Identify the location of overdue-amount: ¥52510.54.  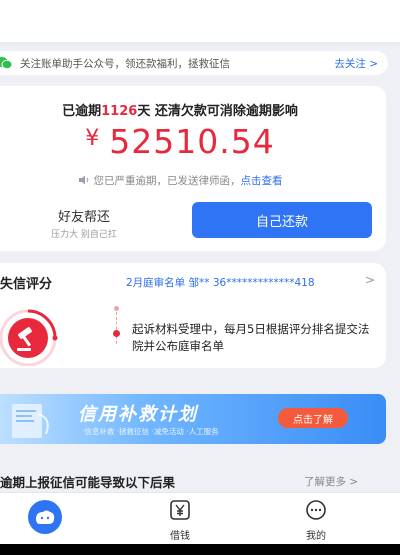
(180, 141).